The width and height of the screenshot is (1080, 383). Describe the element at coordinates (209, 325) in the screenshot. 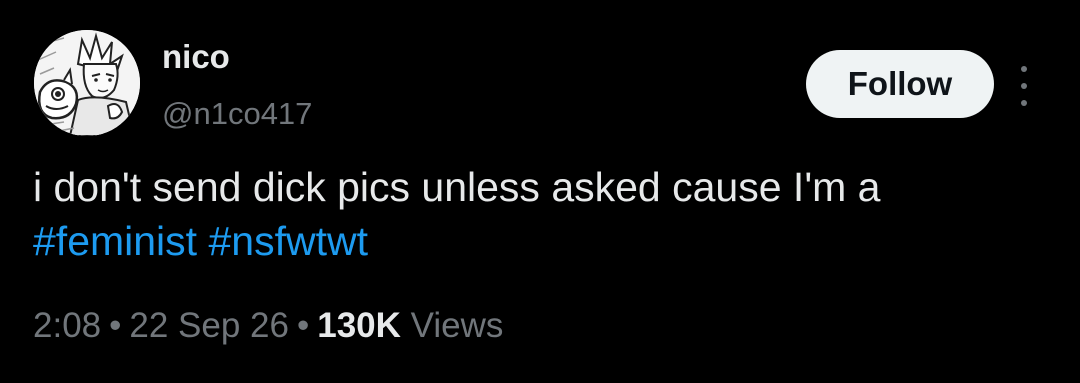

I see `tweet-date: 22 Sep 26` at that location.